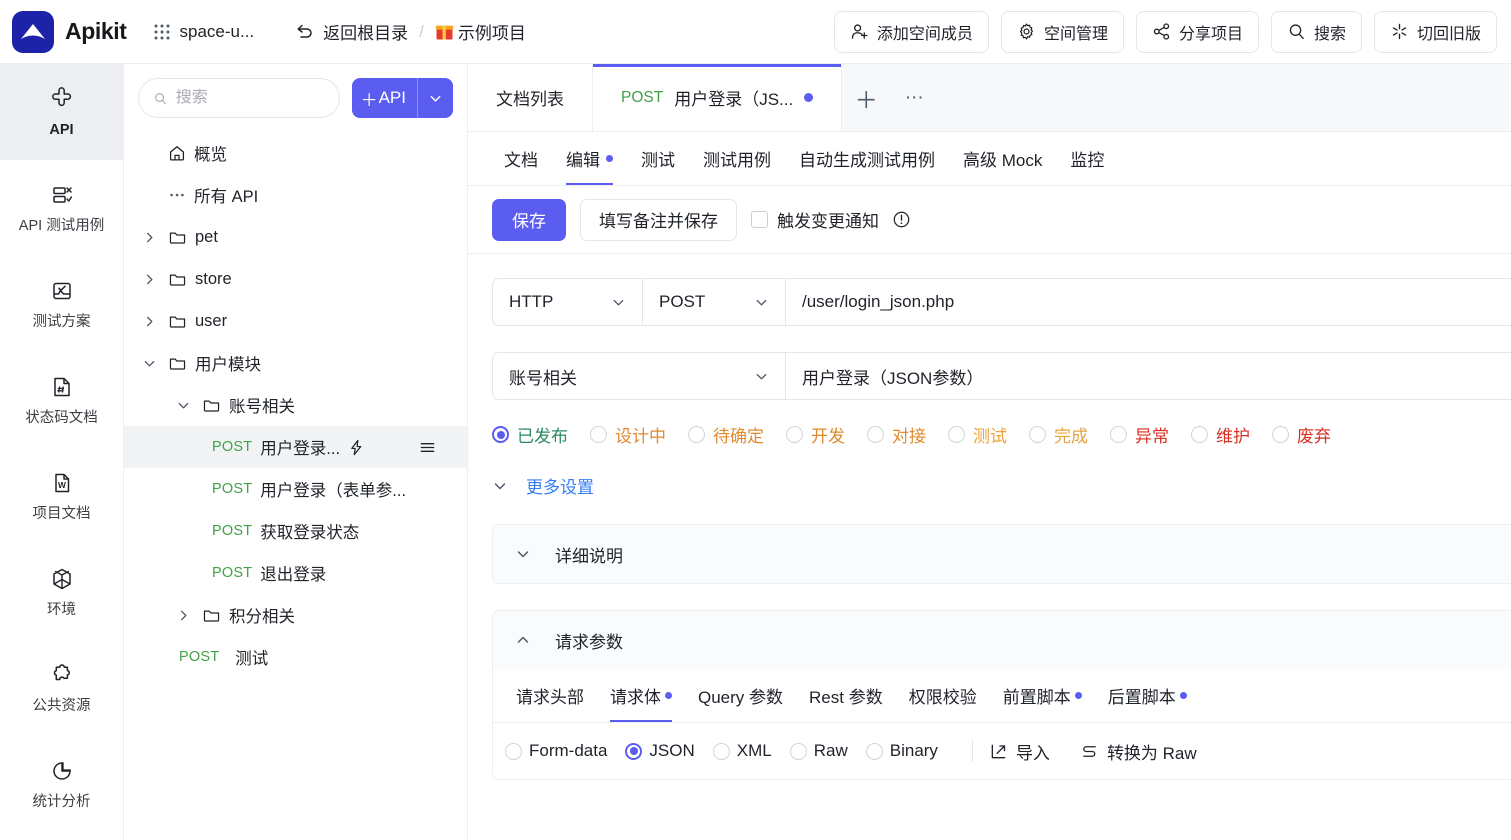 Image resolution: width=1511 pixels, height=840 pixels. I want to click on ptab-rest-params: Rest 参数, so click(846, 695).